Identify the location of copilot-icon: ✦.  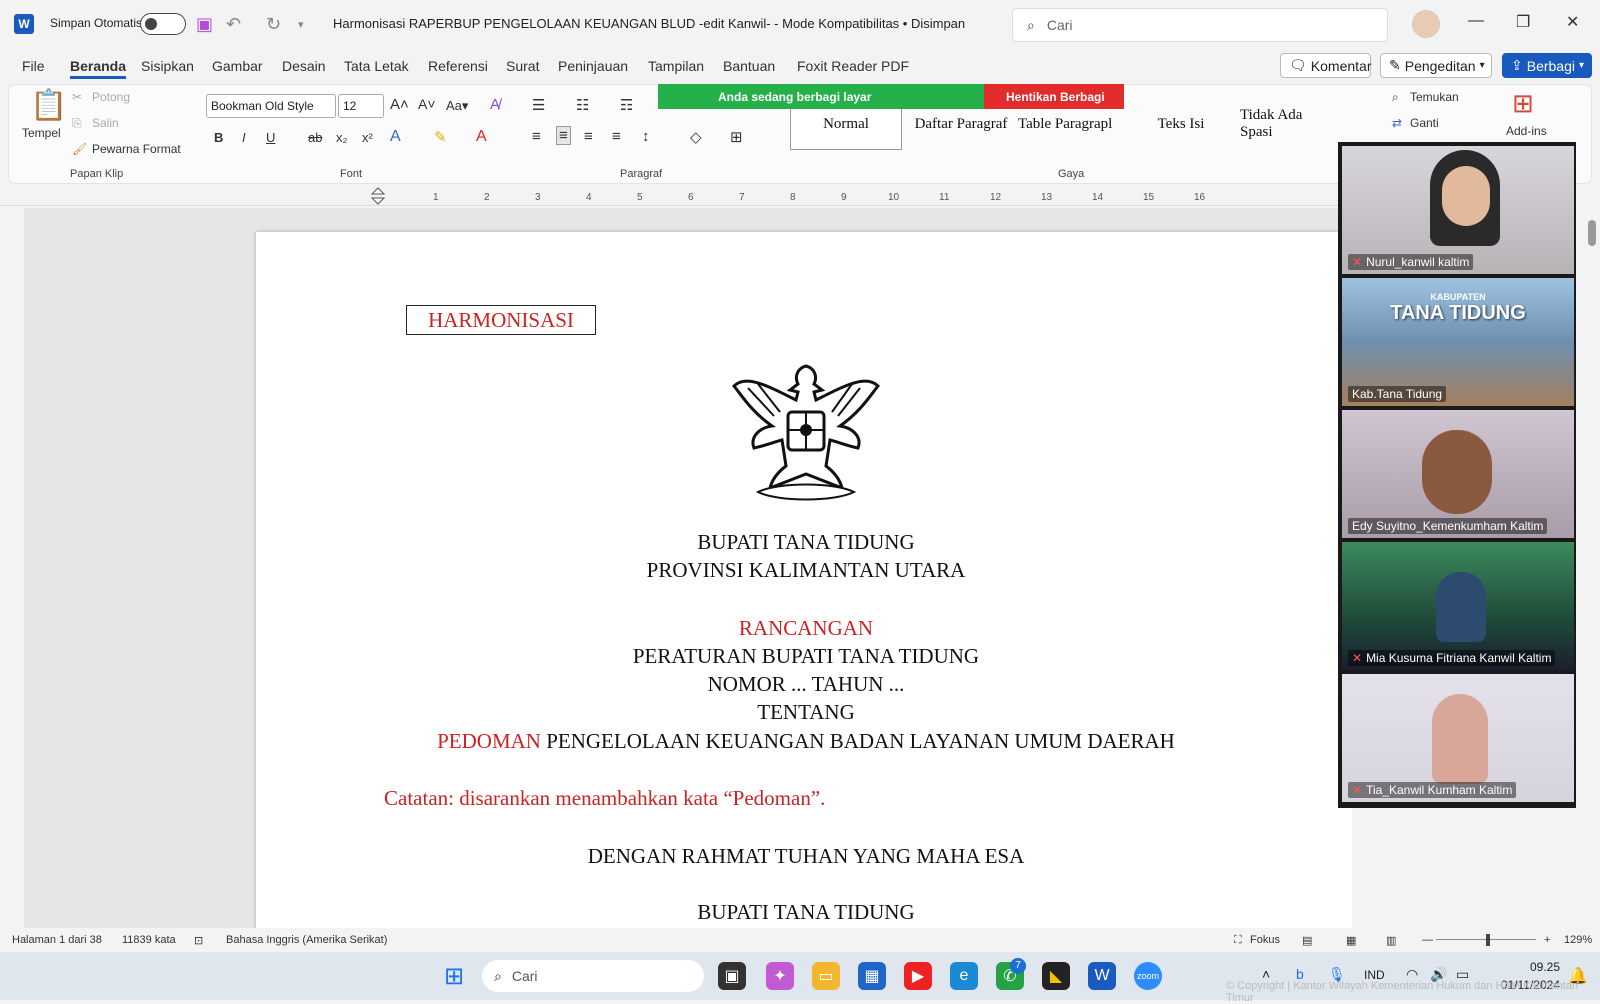
(780, 976).